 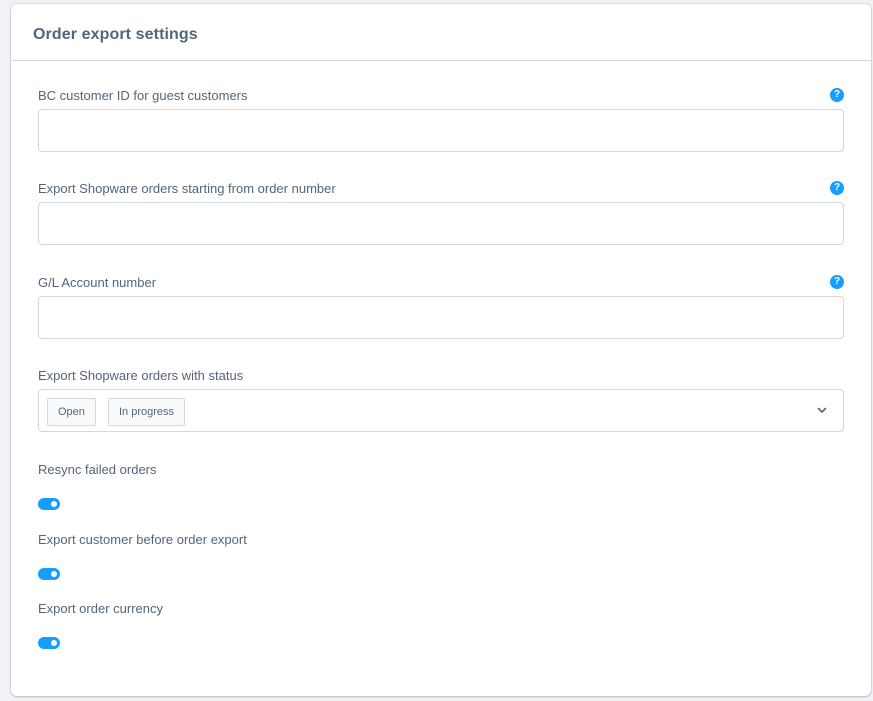 I want to click on guest-customer-id-field: BC customer ID for guest customers ?, so click(x=441, y=120).